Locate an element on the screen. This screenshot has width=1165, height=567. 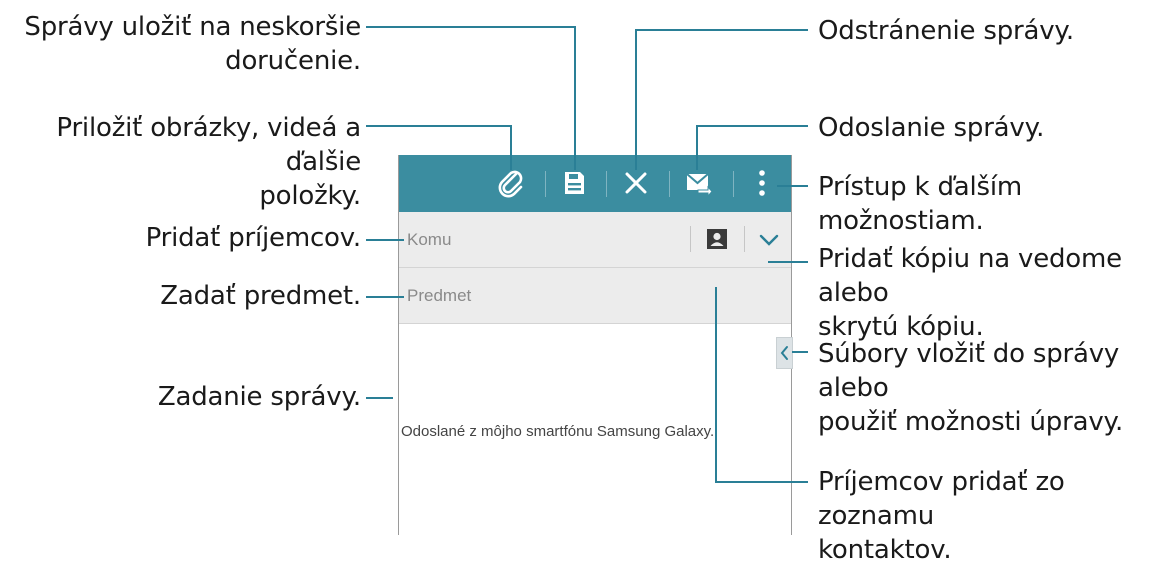
callout-delete: Odstránenie správy. is located at coordinates (946, 31).